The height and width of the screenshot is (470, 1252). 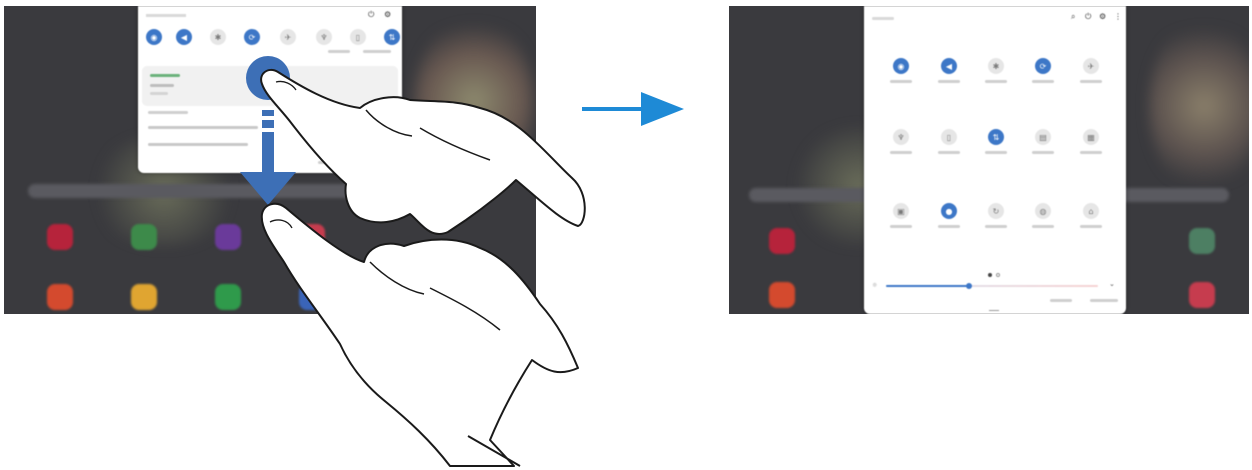 What do you see at coordinates (268, 154) in the screenshot?
I see `swipe-arrow-shaft` at bounding box center [268, 154].